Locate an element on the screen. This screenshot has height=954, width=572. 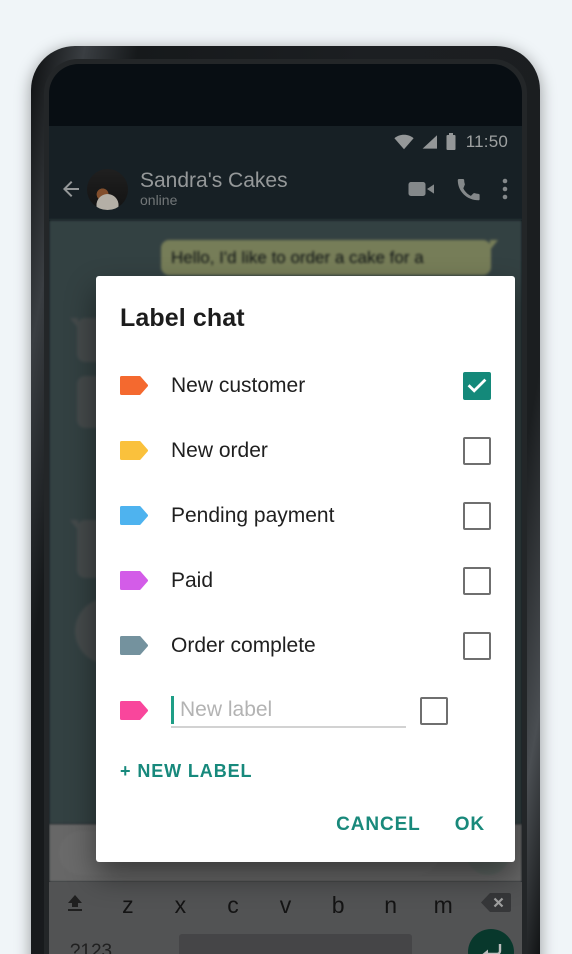
dialog-action-bar: CANCEL OK is located at coordinates (305, 820).